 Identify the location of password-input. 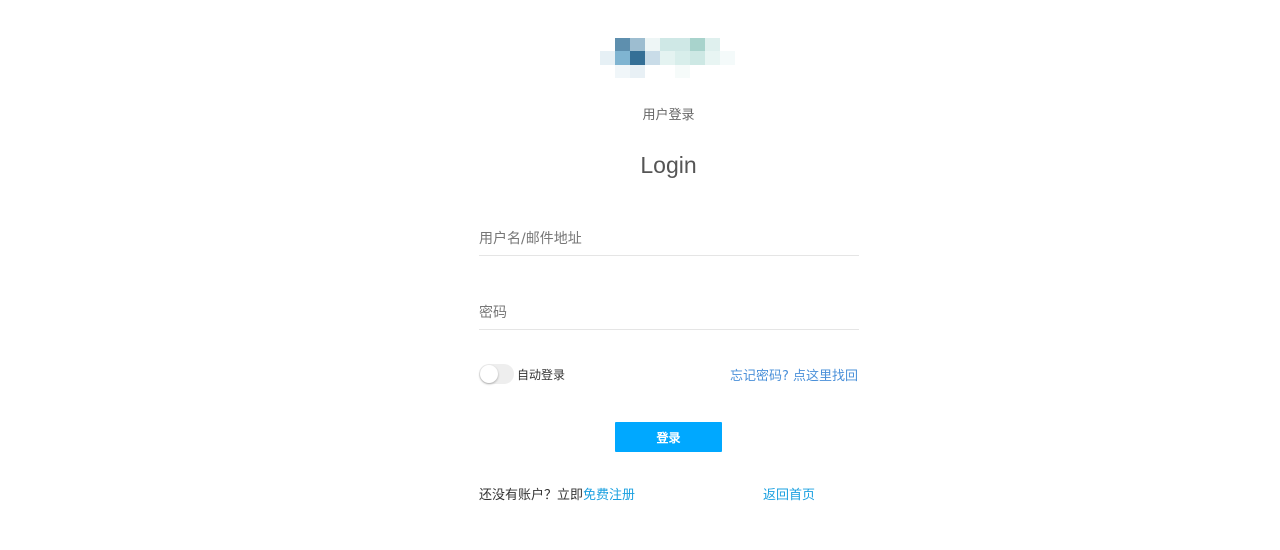
(669, 313).